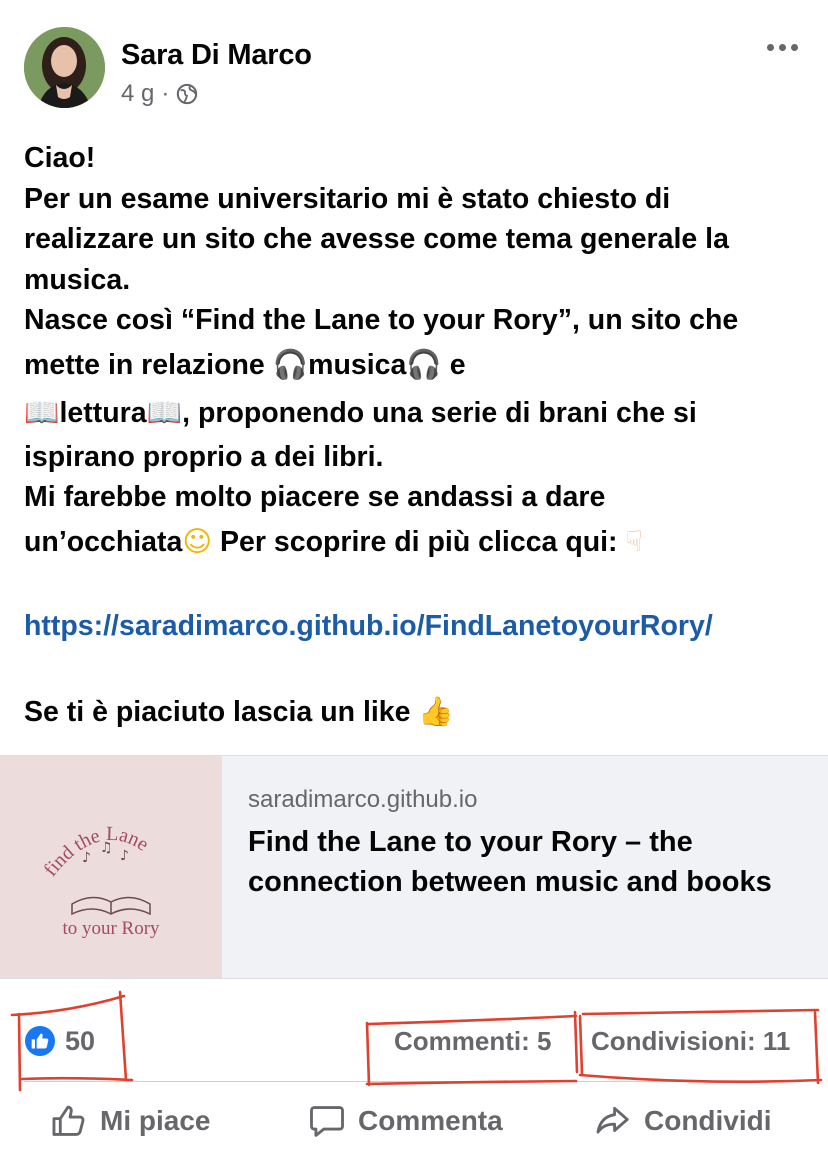 The height and width of the screenshot is (1153, 828). What do you see at coordinates (414, 1081) in the screenshot?
I see `divider` at bounding box center [414, 1081].